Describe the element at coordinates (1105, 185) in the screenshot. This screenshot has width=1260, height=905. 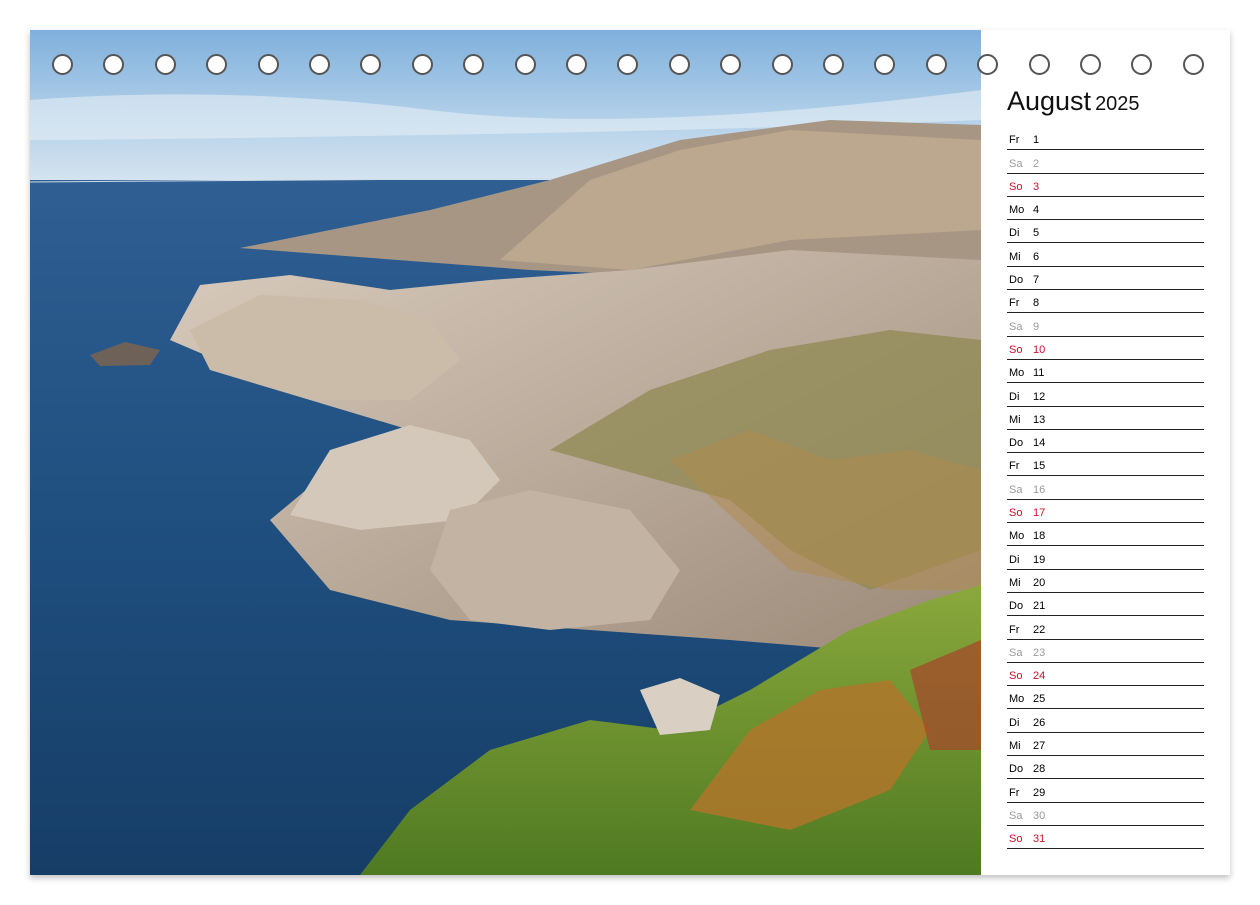
I see `day-row: So 3` at that location.